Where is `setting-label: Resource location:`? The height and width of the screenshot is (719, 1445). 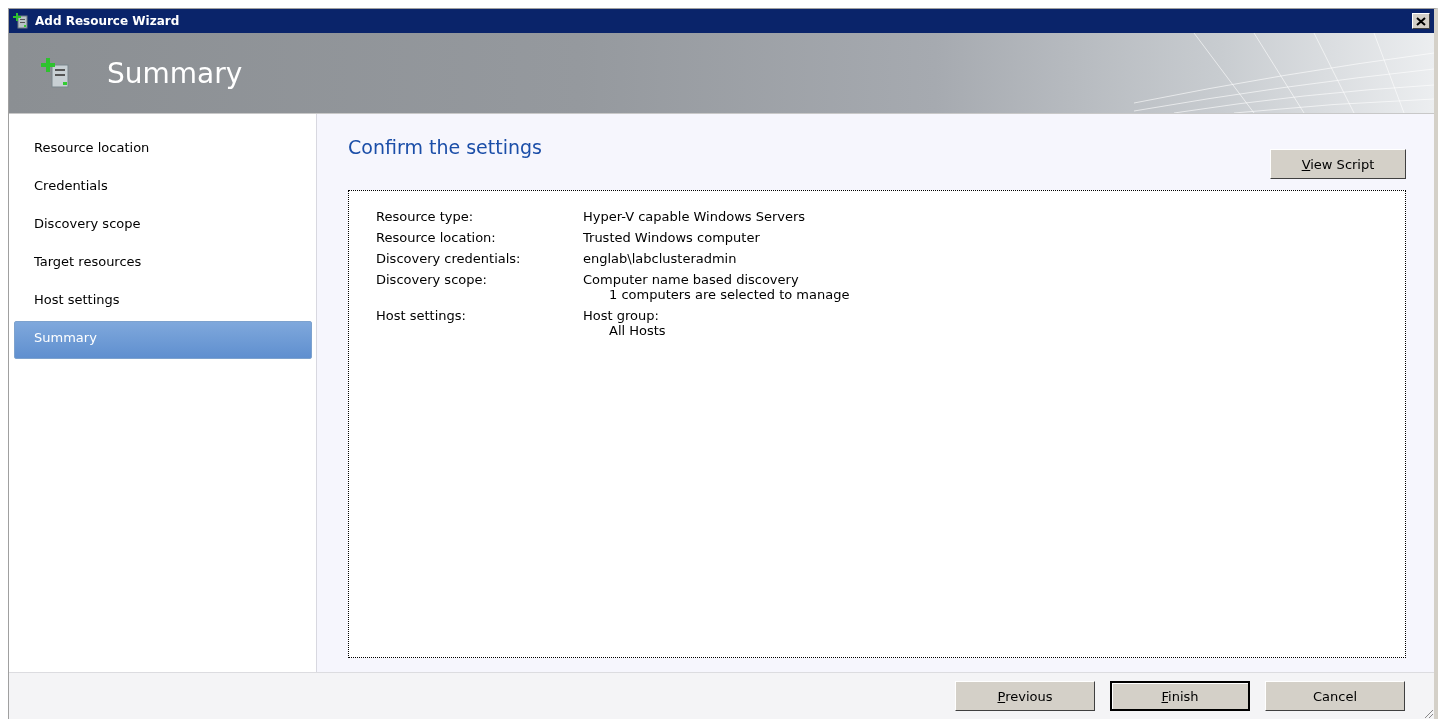
setting-label: Resource location: is located at coordinates (436, 237).